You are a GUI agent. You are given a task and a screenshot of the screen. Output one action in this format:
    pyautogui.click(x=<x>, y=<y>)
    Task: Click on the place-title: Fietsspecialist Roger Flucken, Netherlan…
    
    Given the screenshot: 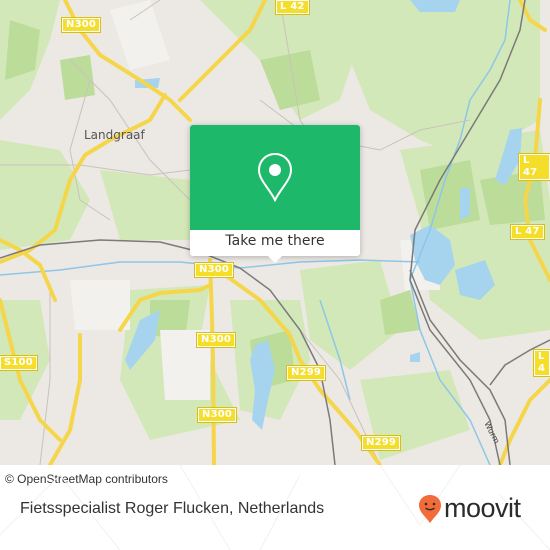 What is the action you would take?
    pyautogui.click(x=172, y=508)
    